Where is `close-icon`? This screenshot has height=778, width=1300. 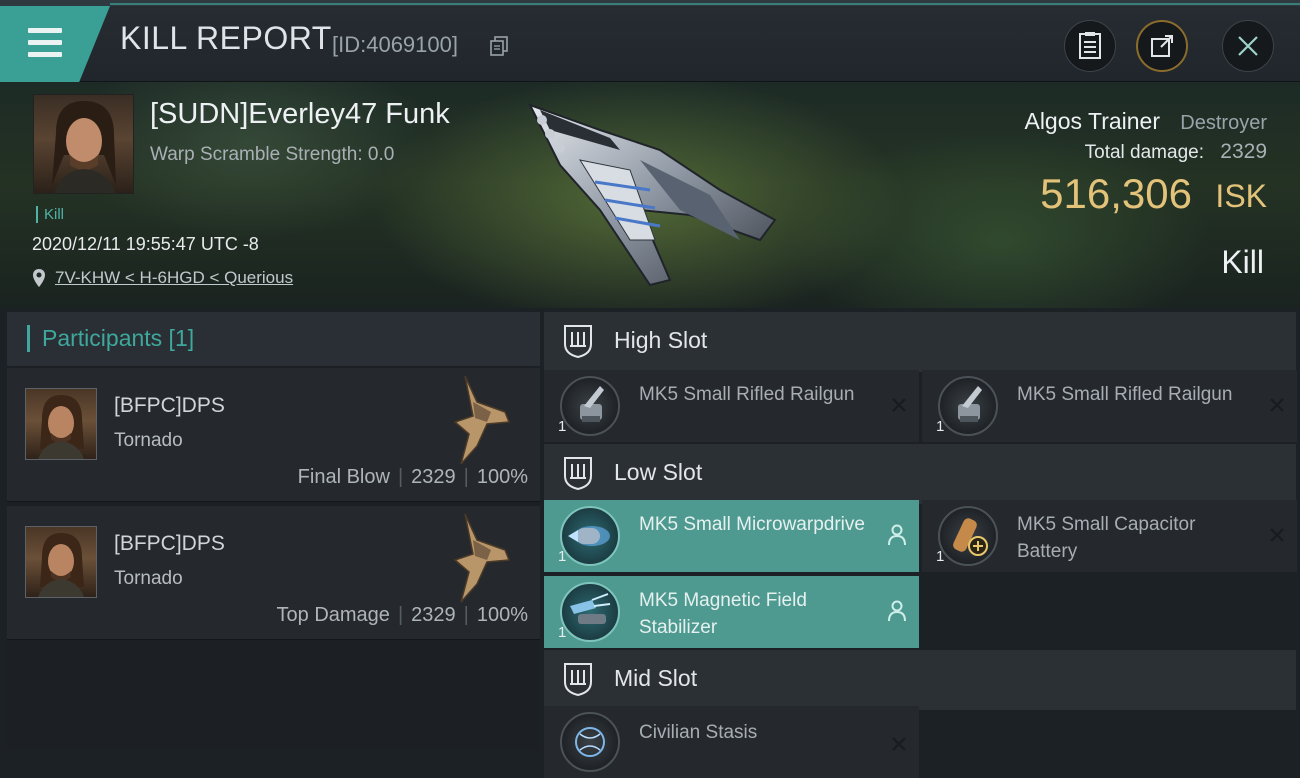 close-icon is located at coordinates (1248, 46).